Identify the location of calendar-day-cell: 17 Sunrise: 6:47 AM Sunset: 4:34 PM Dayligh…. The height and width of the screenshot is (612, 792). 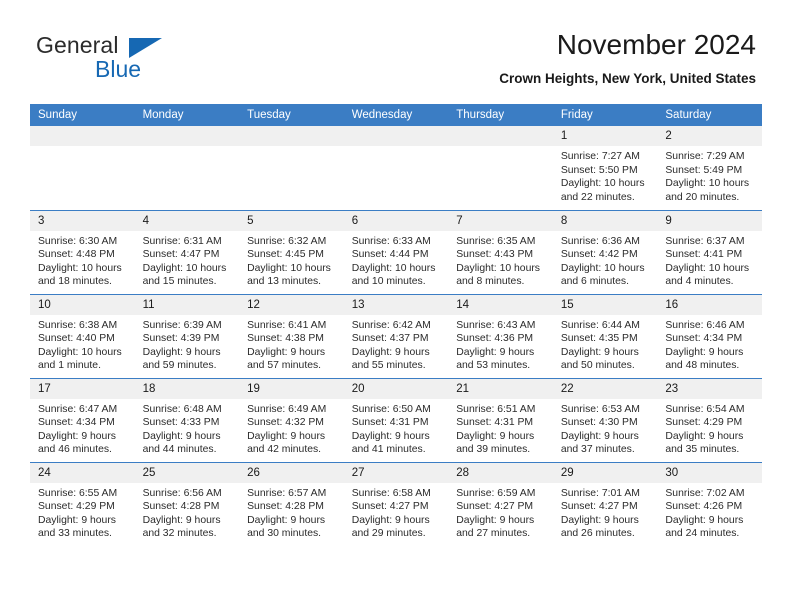
(82, 419).